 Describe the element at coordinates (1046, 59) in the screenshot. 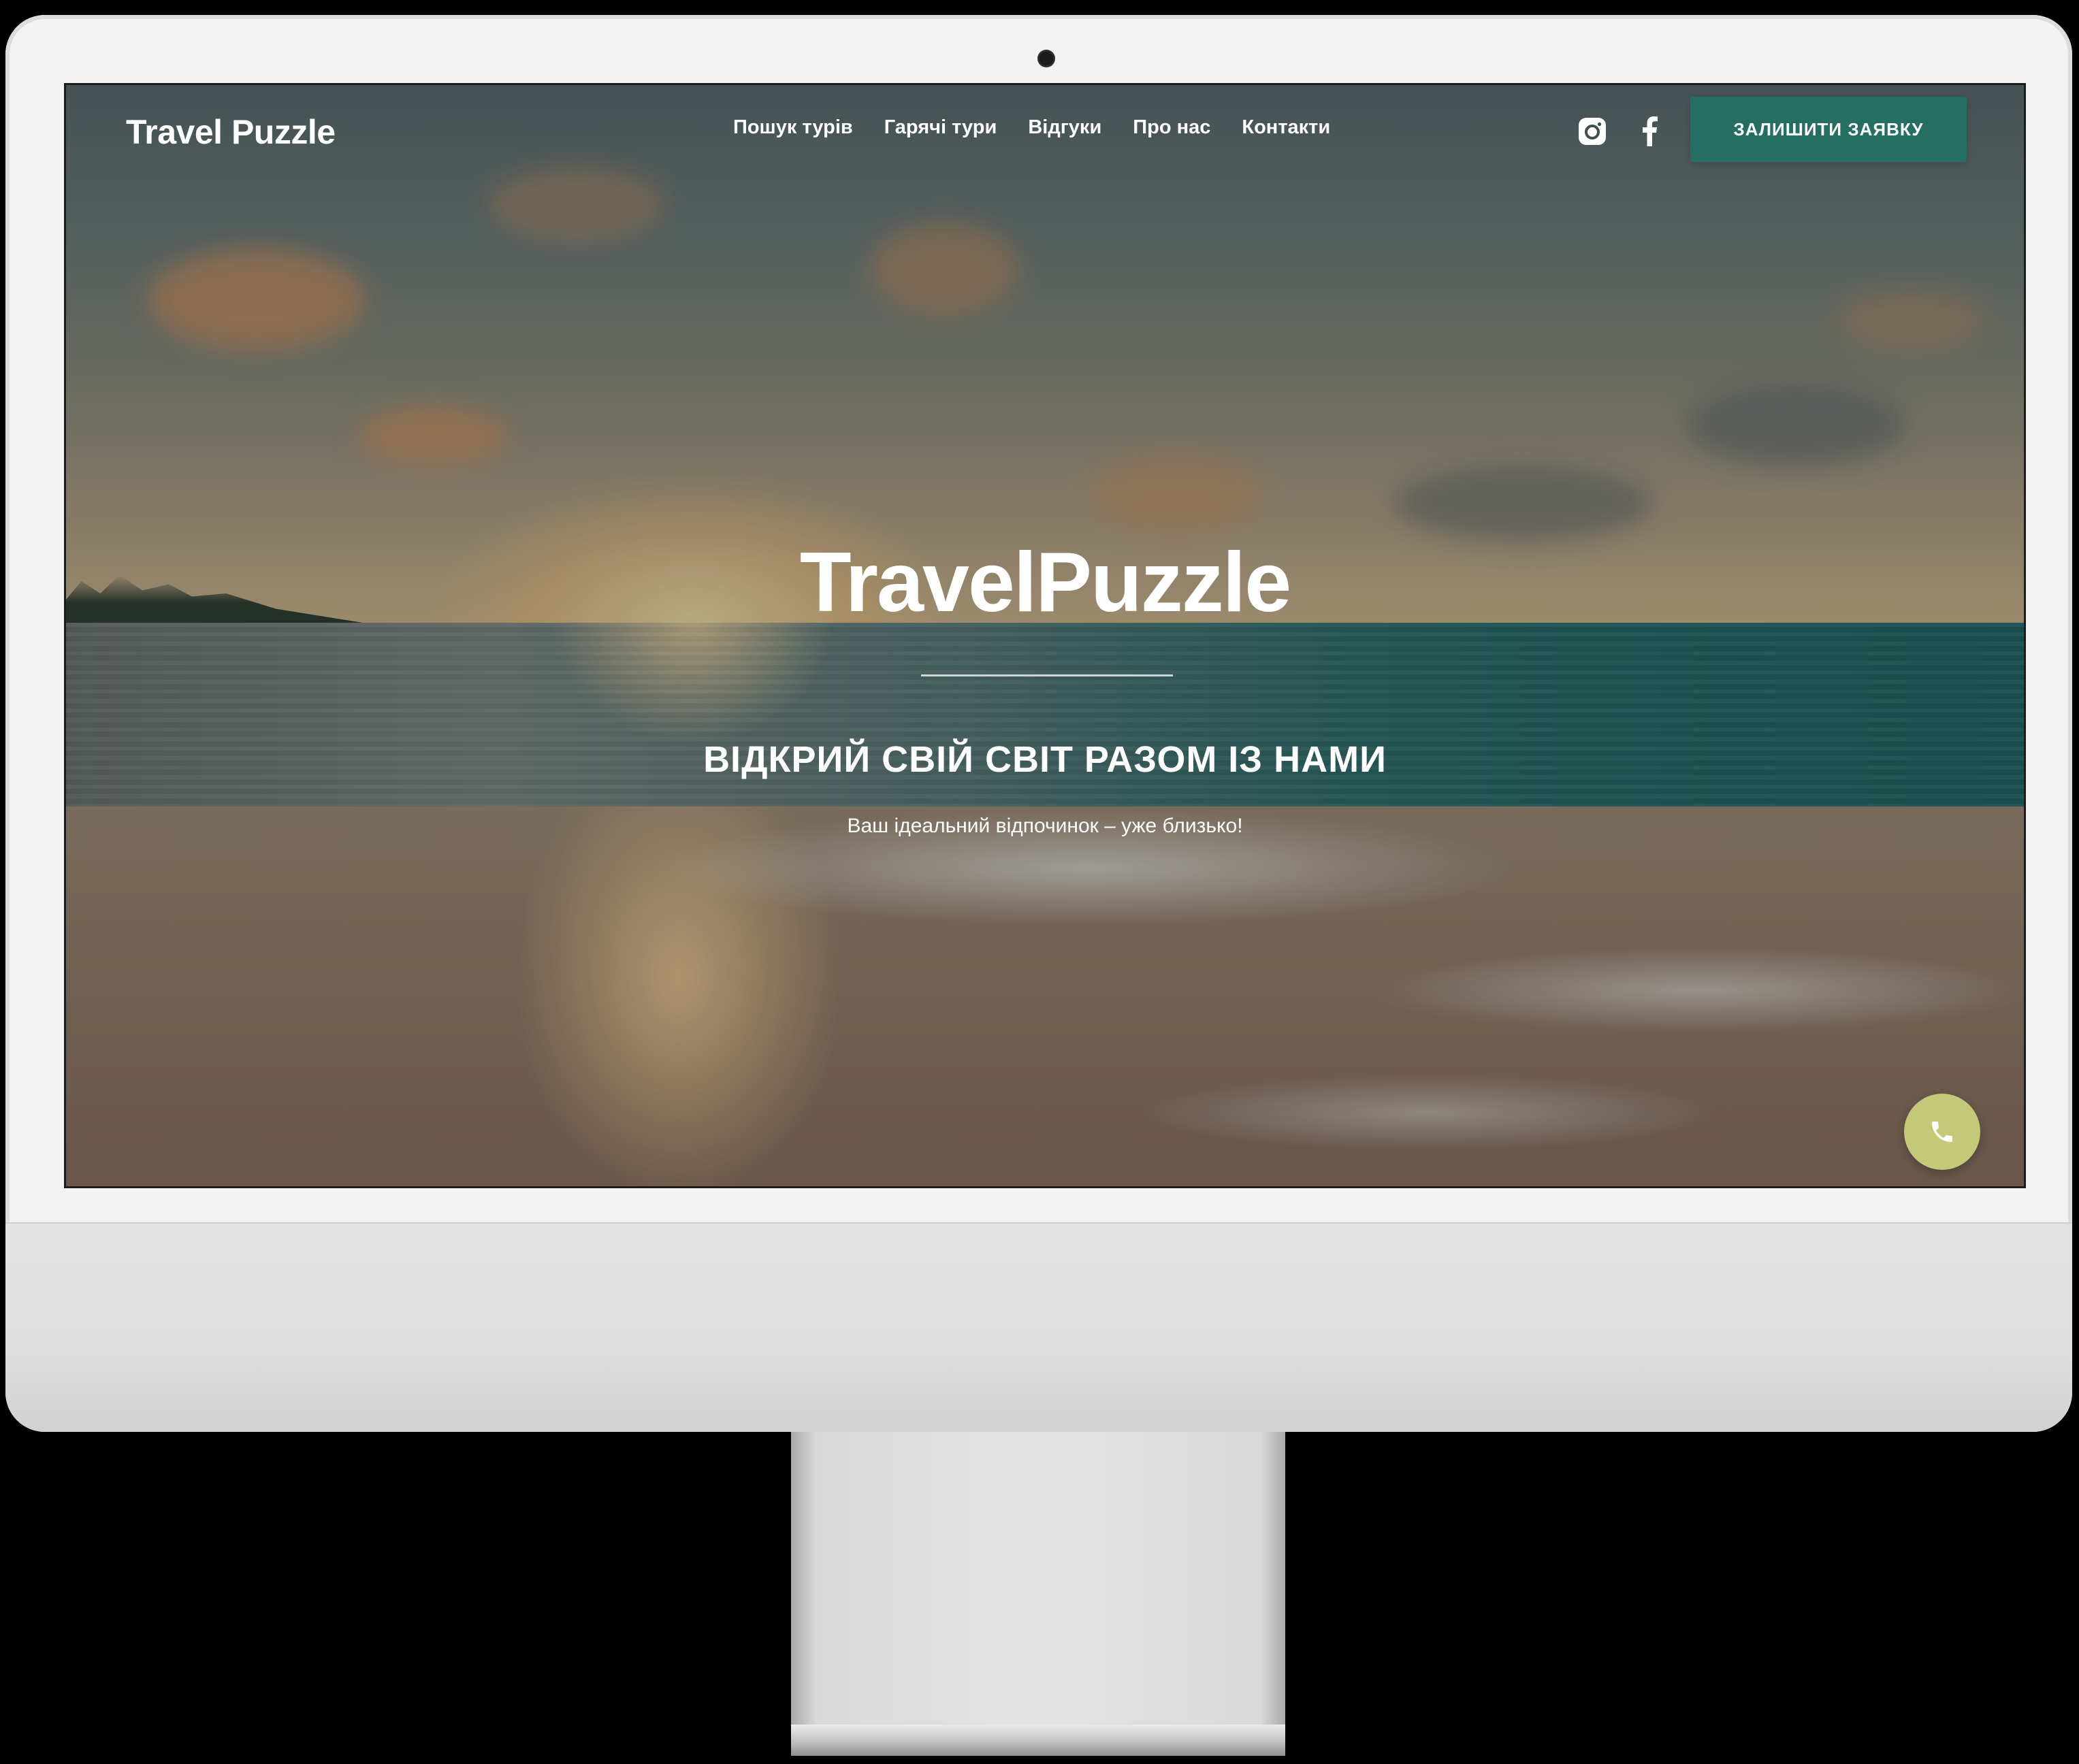

I see `camera-dot` at that location.